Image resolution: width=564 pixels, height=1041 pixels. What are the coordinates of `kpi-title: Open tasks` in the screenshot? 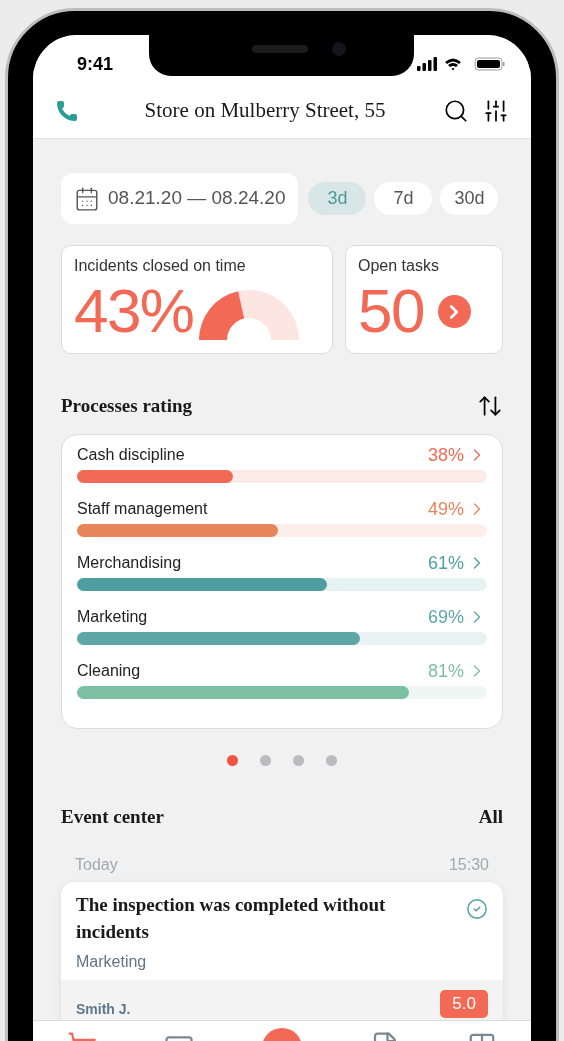 It's located at (399, 266).